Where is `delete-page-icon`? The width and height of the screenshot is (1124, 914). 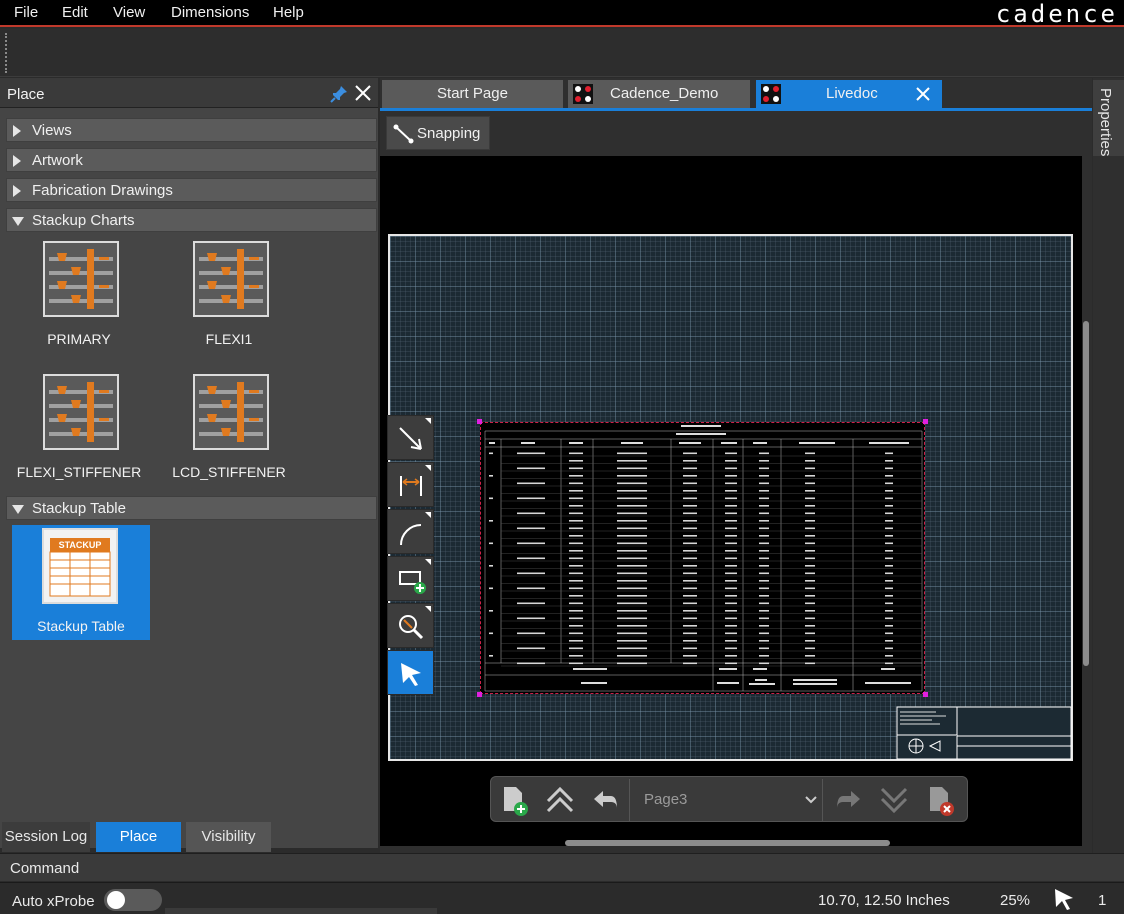 delete-page-icon is located at coordinates (942, 801).